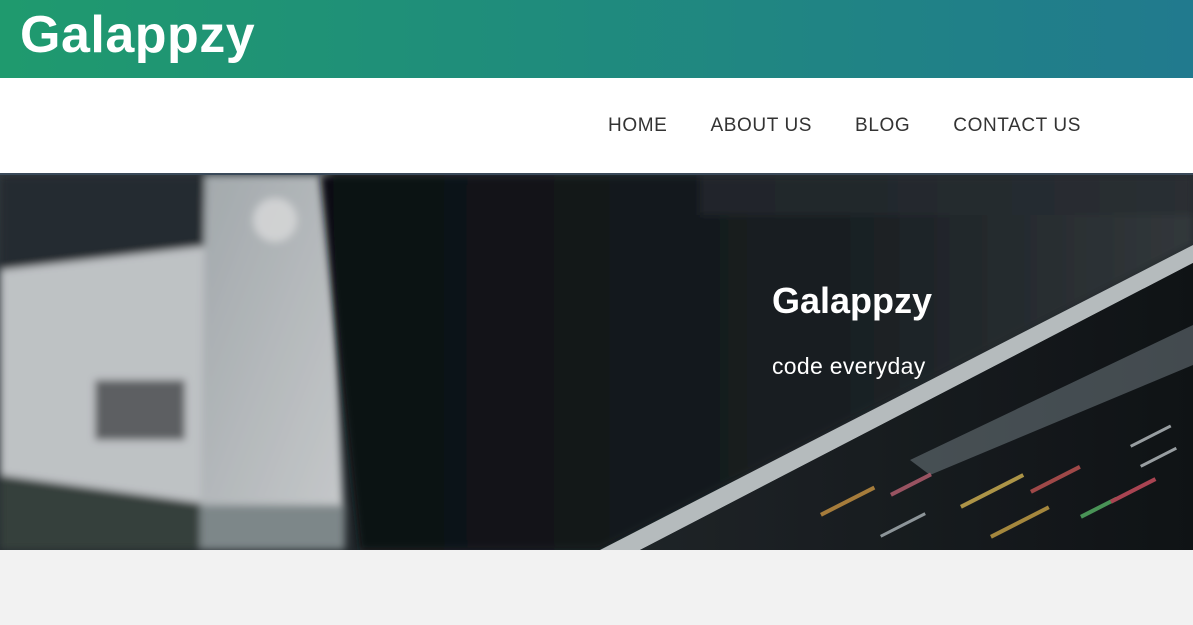 Image resolution: width=1193 pixels, height=625 pixels. I want to click on nav-item-about-us: ABOUT US, so click(761, 126).